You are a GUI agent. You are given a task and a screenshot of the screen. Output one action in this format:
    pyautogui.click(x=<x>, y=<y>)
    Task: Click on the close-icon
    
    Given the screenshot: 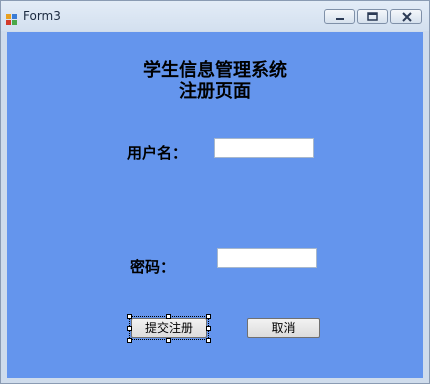 What is the action you would take?
    pyautogui.click(x=407, y=17)
    